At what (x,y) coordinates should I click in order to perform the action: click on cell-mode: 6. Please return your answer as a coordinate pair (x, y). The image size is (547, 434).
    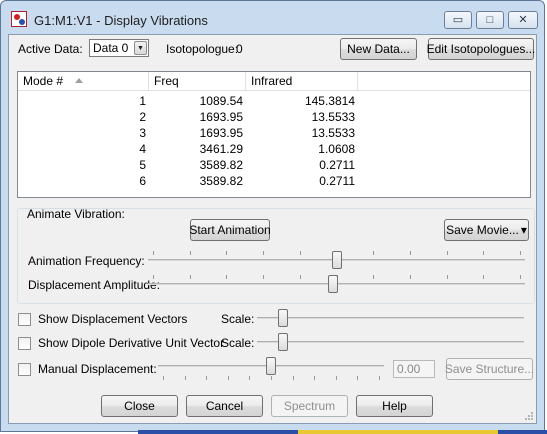
    Looking at the image, I should click on (142, 181).